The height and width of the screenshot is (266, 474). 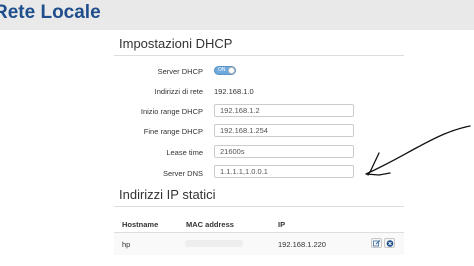 I want to click on dhcp-section-title: Impostazioni DHCP, so click(x=176, y=43).